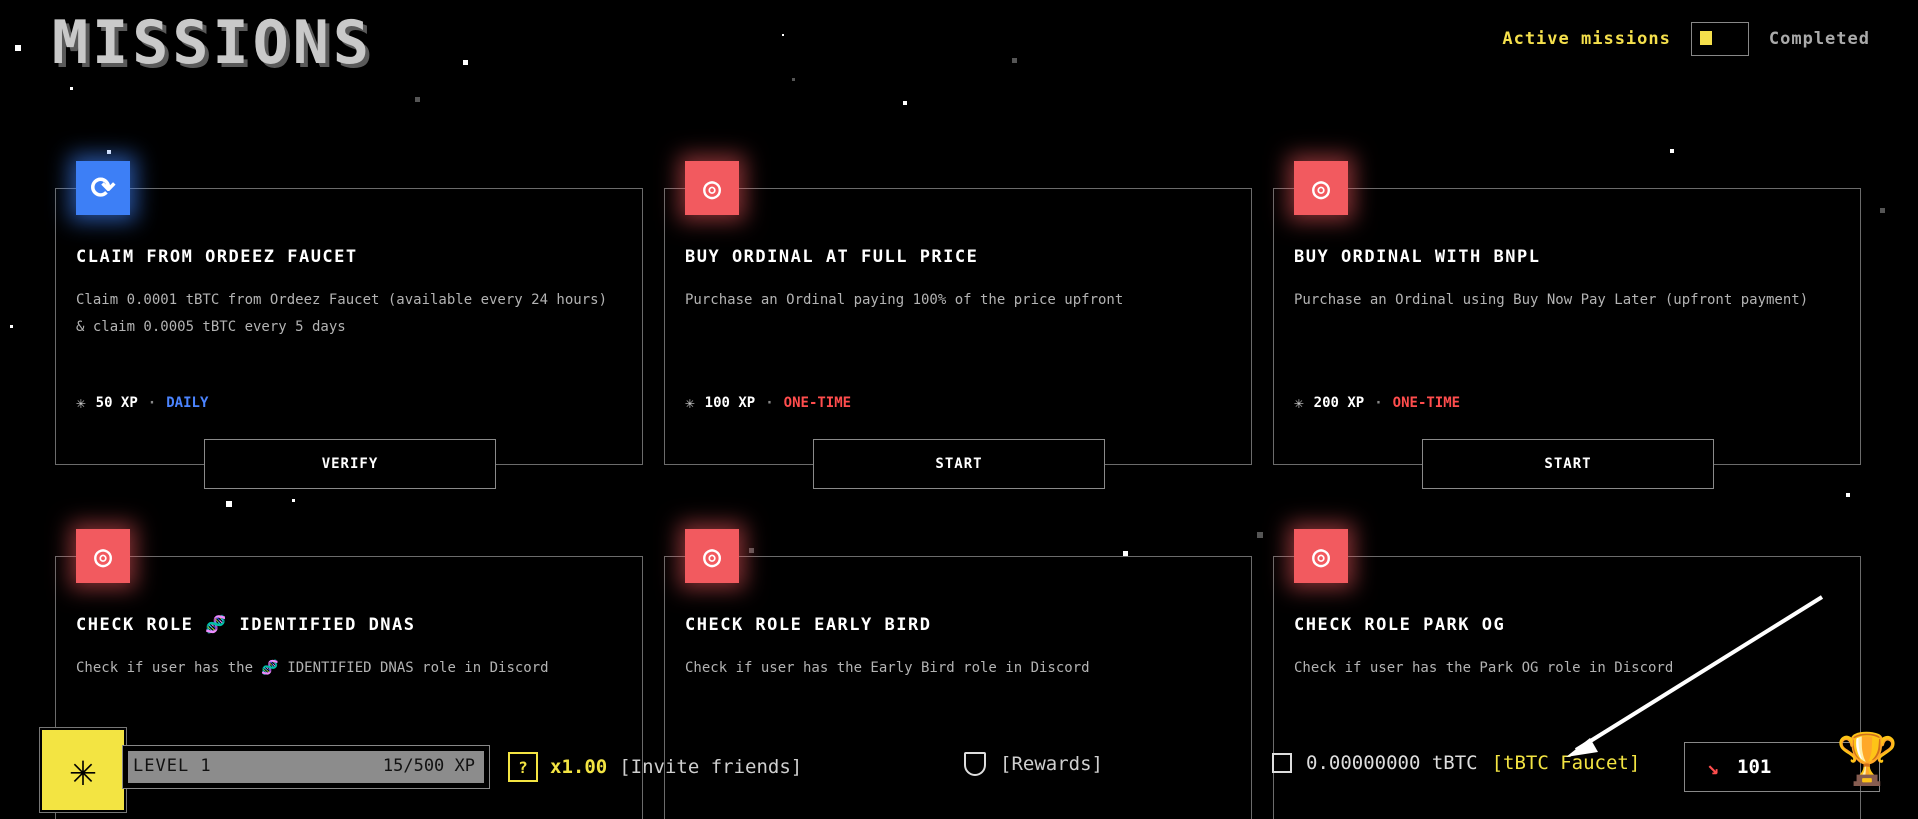 The image size is (1918, 819). I want to click on completed-label: Completed, so click(1819, 39).